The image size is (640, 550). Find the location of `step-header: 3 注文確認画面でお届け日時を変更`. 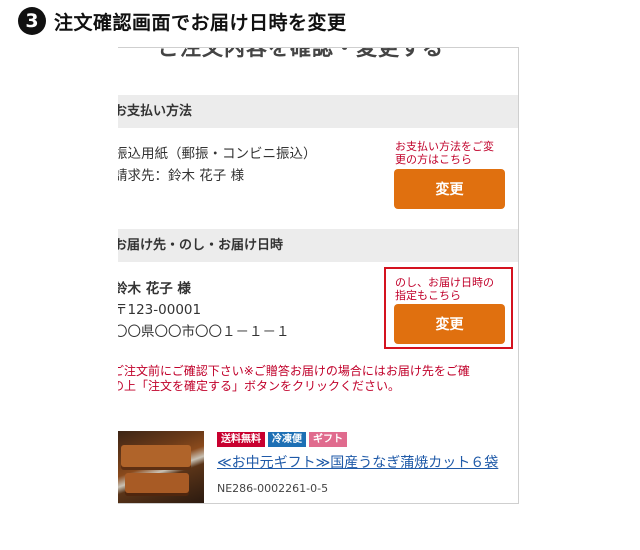

step-header: 3 注文確認画面でお届け日時を変更 is located at coordinates (182, 21).